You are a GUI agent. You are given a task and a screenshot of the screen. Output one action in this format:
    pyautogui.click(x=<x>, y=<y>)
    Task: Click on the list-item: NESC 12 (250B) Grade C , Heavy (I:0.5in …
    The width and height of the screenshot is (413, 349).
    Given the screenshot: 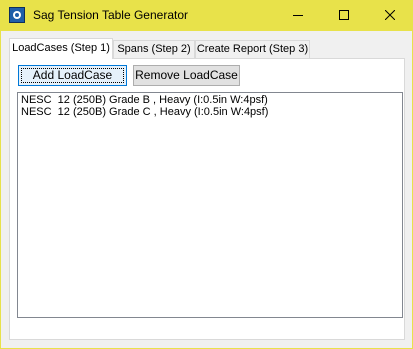 What is the action you would take?
    pyautogui.click(x=210, y=112)
    